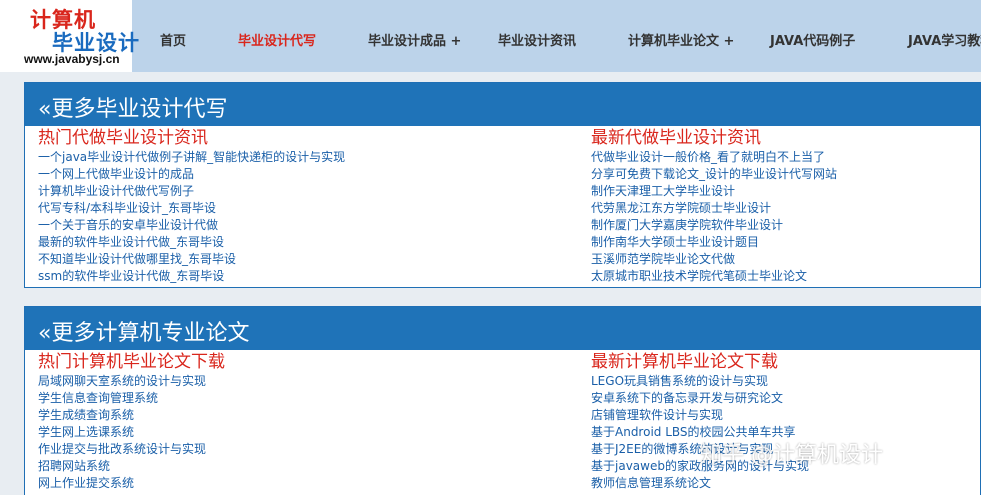 The height and width of the screenshot is (495, 981). Describe the element at coordinates (414, 39) in the screenshot. I see `nav-item-finished-projects: 毕业设计成品 +` at that location.